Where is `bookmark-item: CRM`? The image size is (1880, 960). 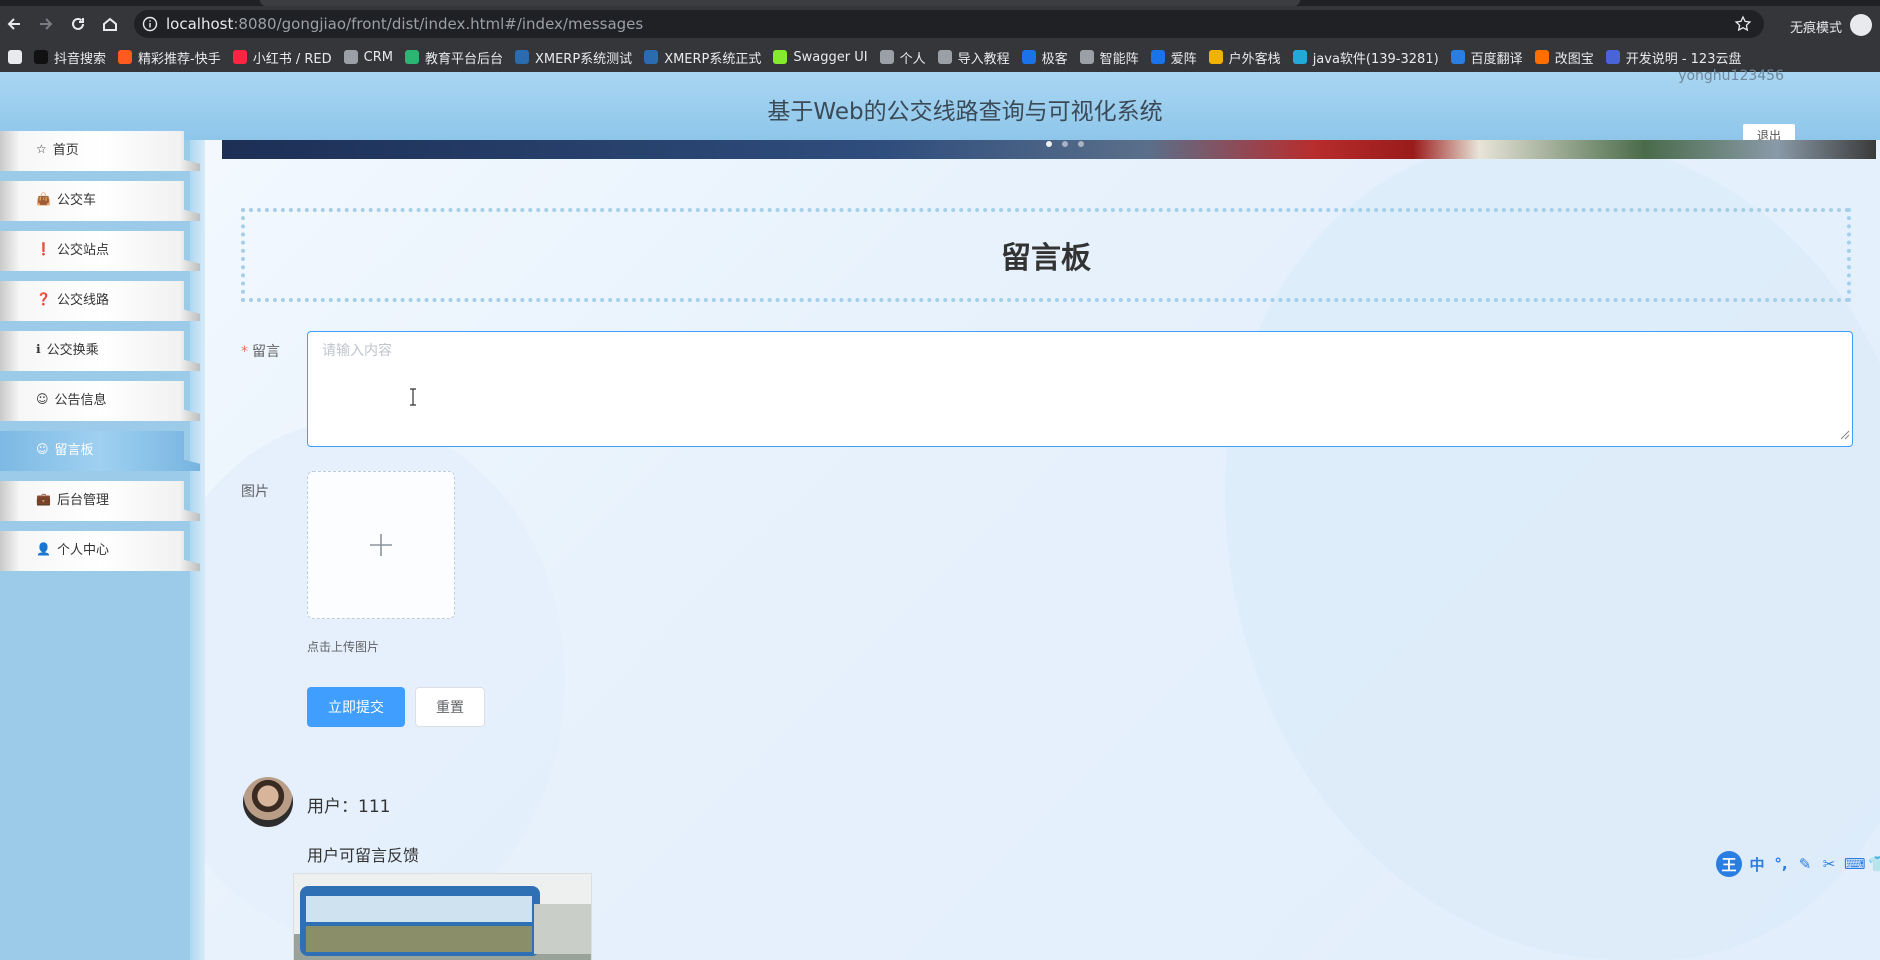 bookmark-item: CRM is located at coordinates (368, 57).